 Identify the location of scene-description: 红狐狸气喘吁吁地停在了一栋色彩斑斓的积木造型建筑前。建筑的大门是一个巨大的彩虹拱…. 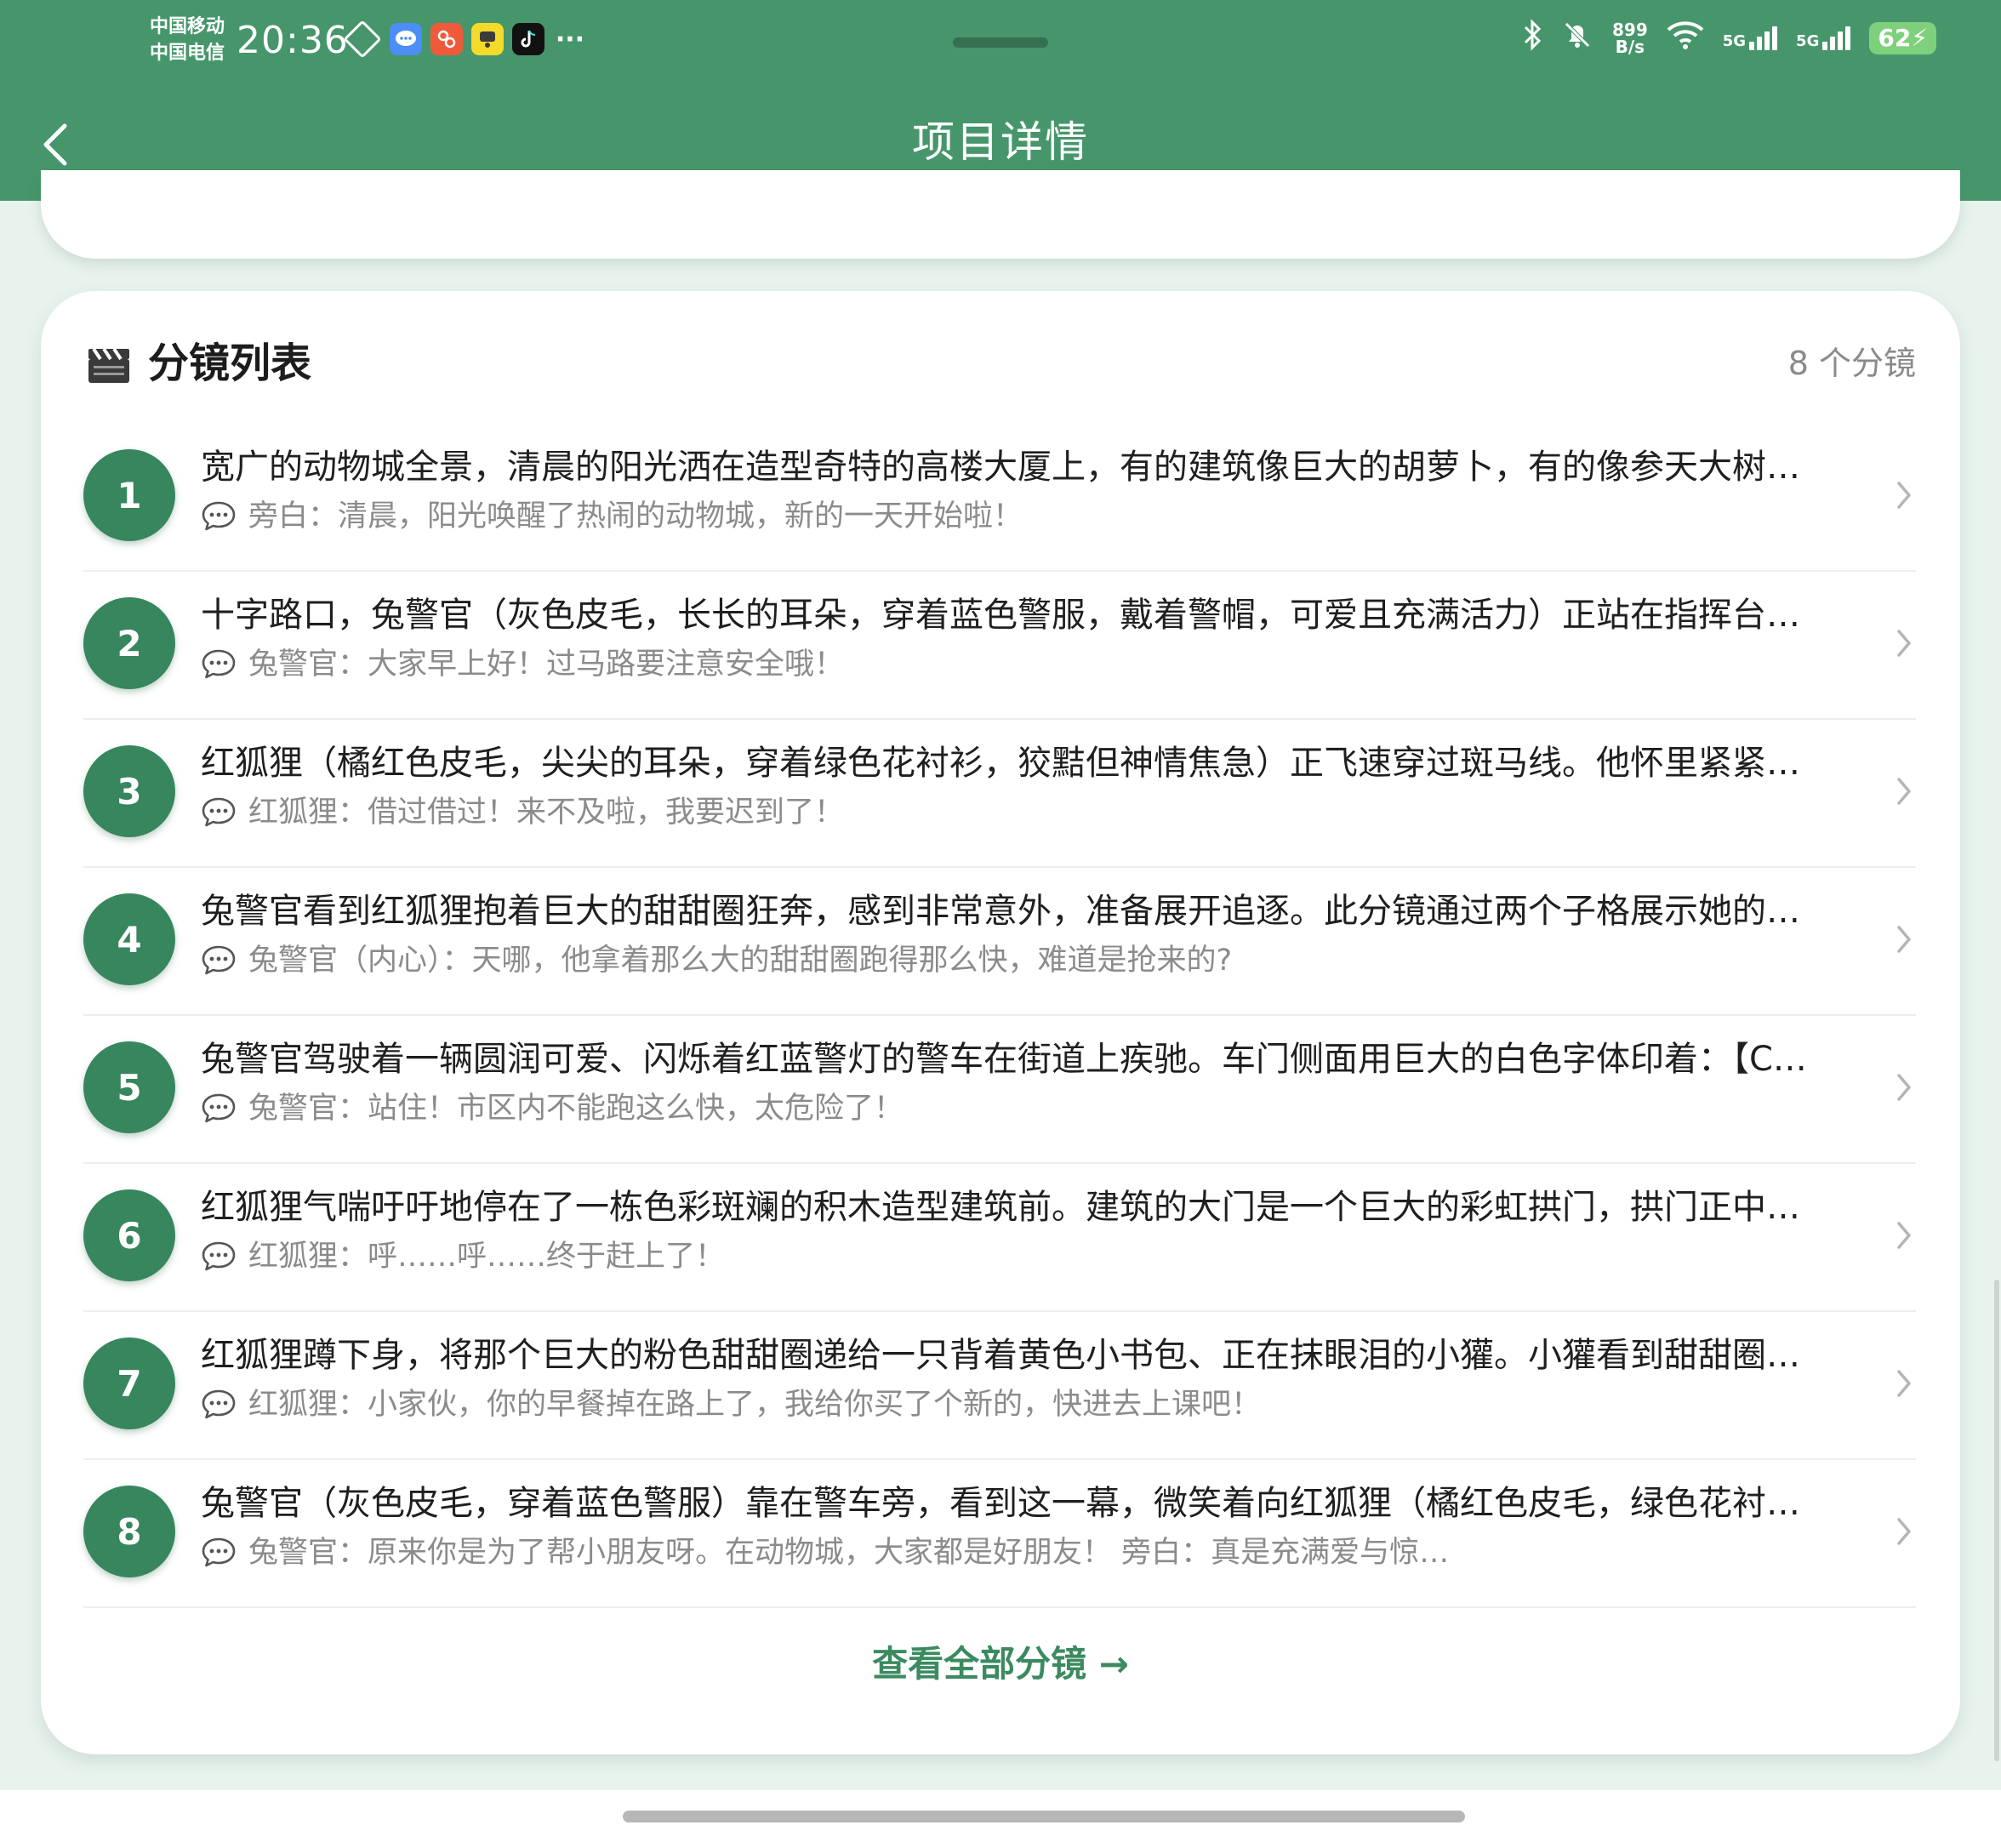
(1000, 1207).